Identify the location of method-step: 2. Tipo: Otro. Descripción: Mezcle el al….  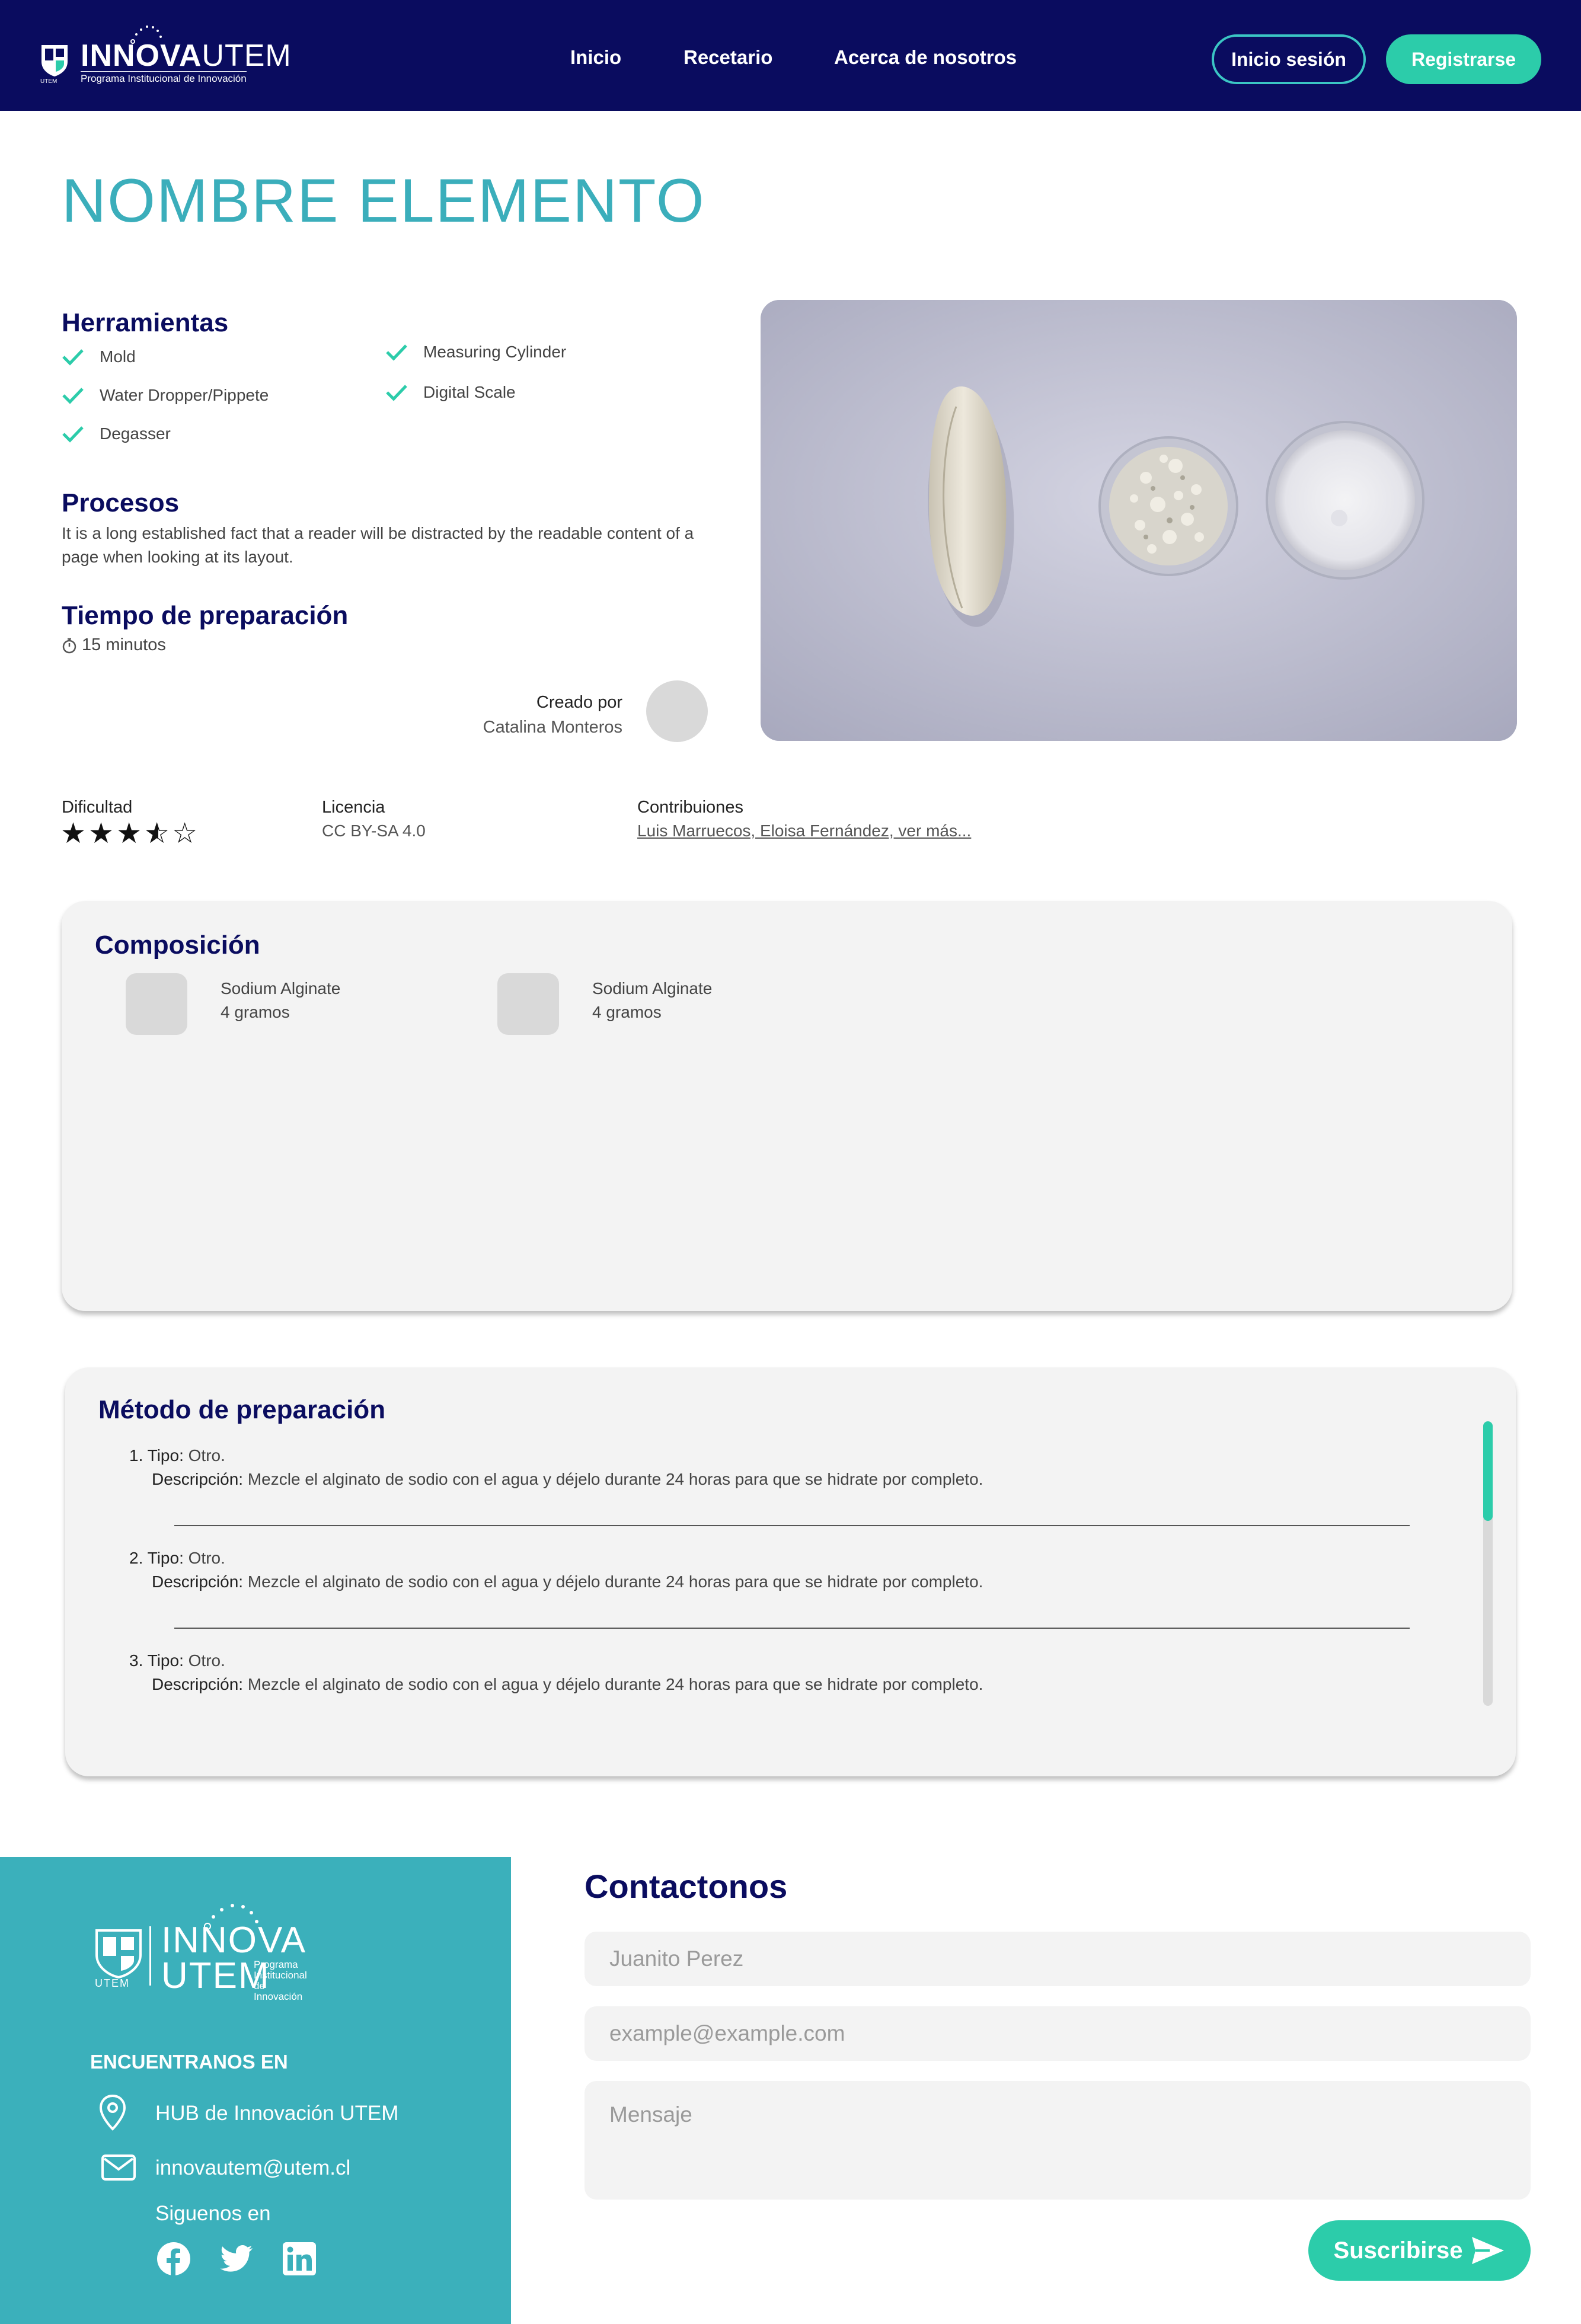
(556, 1570).